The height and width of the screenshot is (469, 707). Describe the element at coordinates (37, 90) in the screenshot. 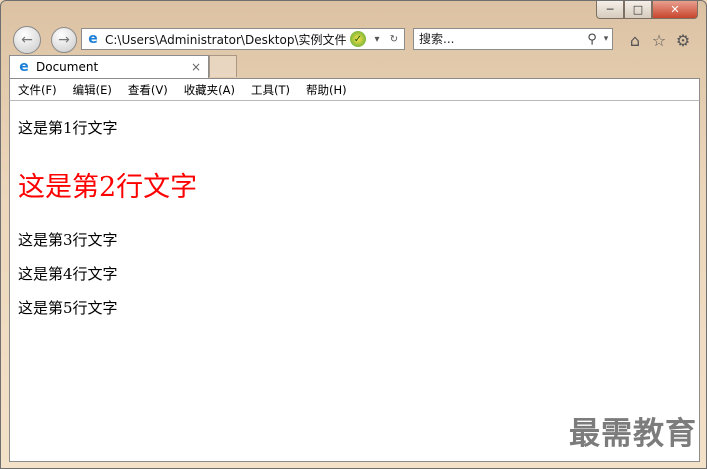

I see `menu-file: 文件(F)` at that location.